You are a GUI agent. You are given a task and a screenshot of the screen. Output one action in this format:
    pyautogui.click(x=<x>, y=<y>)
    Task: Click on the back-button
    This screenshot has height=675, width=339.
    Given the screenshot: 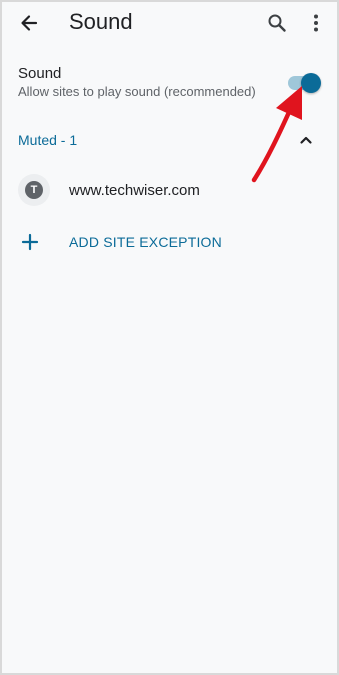 What is the action you would take?
    pyautogui.click(x=29, y=23)
    